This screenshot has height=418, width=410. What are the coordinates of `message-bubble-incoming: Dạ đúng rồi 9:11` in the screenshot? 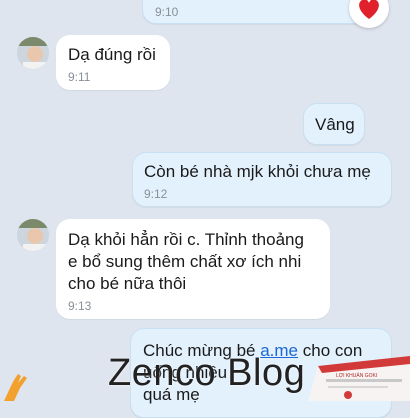 It's located at (113, 62).